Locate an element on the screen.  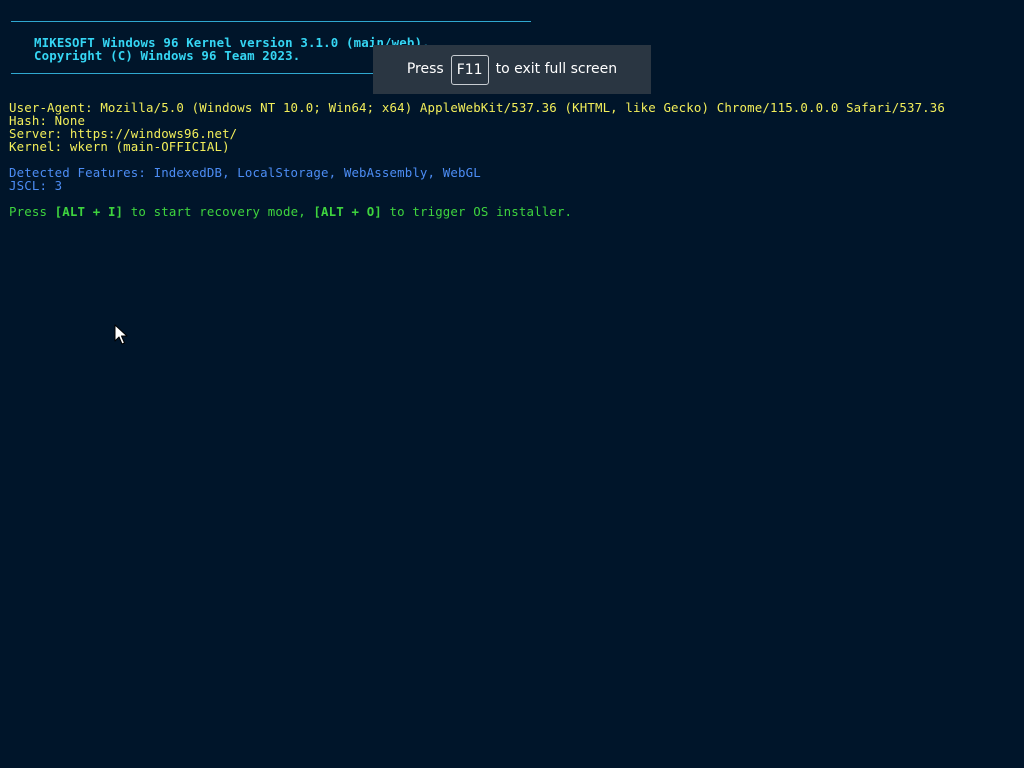
copyright-line: Copyright (C) Windows 96 Team 2023. is located at coordinates (167, 55).